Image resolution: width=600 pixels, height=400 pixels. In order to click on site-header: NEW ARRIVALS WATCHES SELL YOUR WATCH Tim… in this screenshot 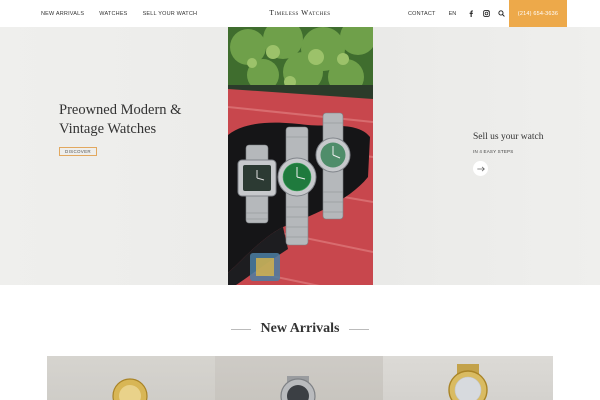, I will do `click(300, 13)`.